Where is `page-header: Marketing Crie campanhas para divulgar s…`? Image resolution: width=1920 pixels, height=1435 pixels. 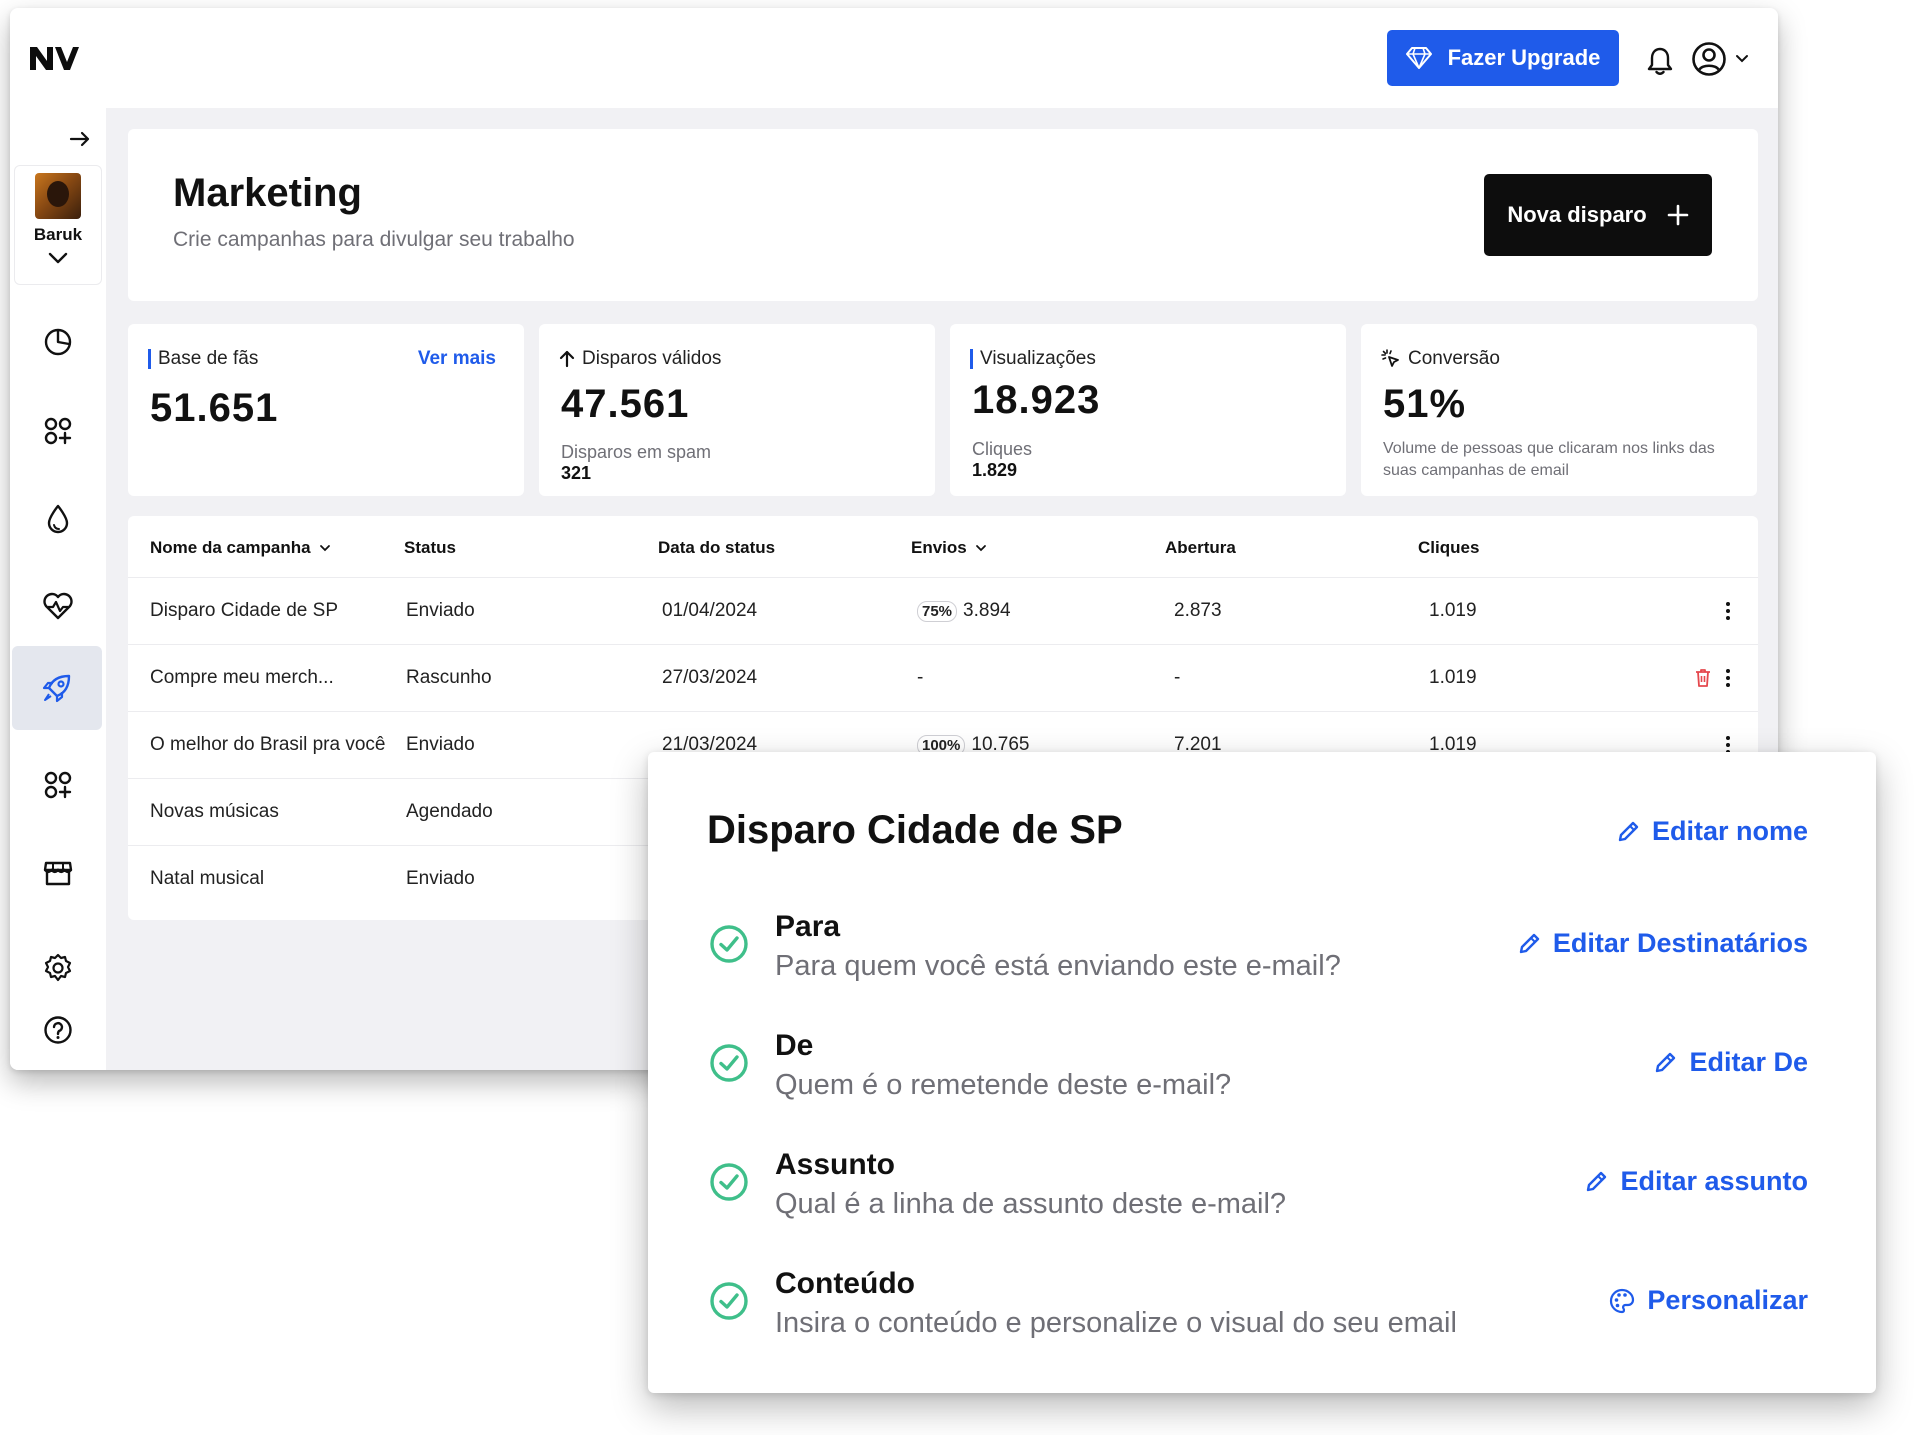 page-header: Marketing Crie campanhas para divulgar s… is located at coordinates (943, 215).